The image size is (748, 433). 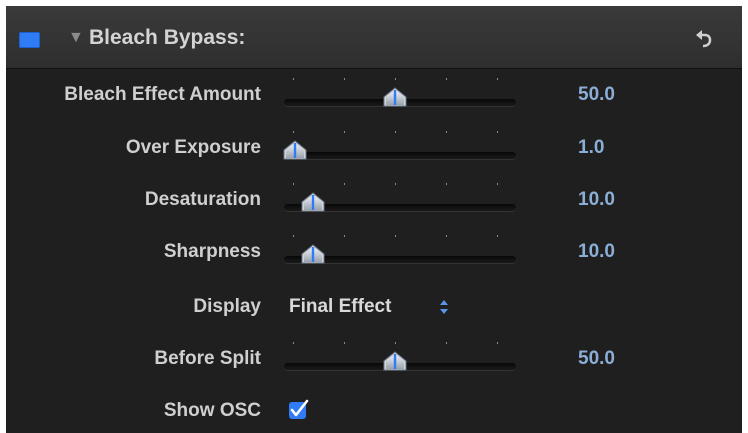 I want to click on popup-arrows-icon, so click(x=444, y=307).